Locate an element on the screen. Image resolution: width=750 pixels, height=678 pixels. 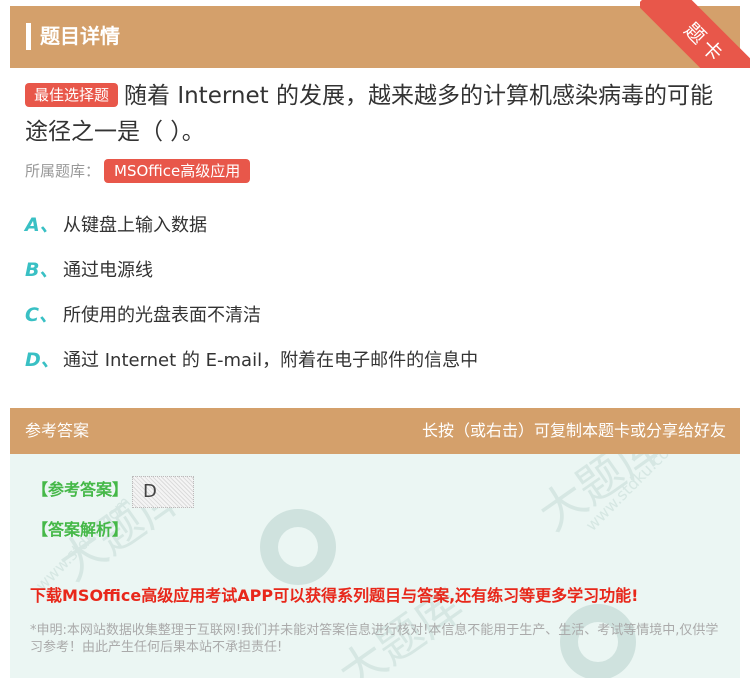
option-c: C、 所使用的光盘表面不清洁 is located at coordinates (143, 315).